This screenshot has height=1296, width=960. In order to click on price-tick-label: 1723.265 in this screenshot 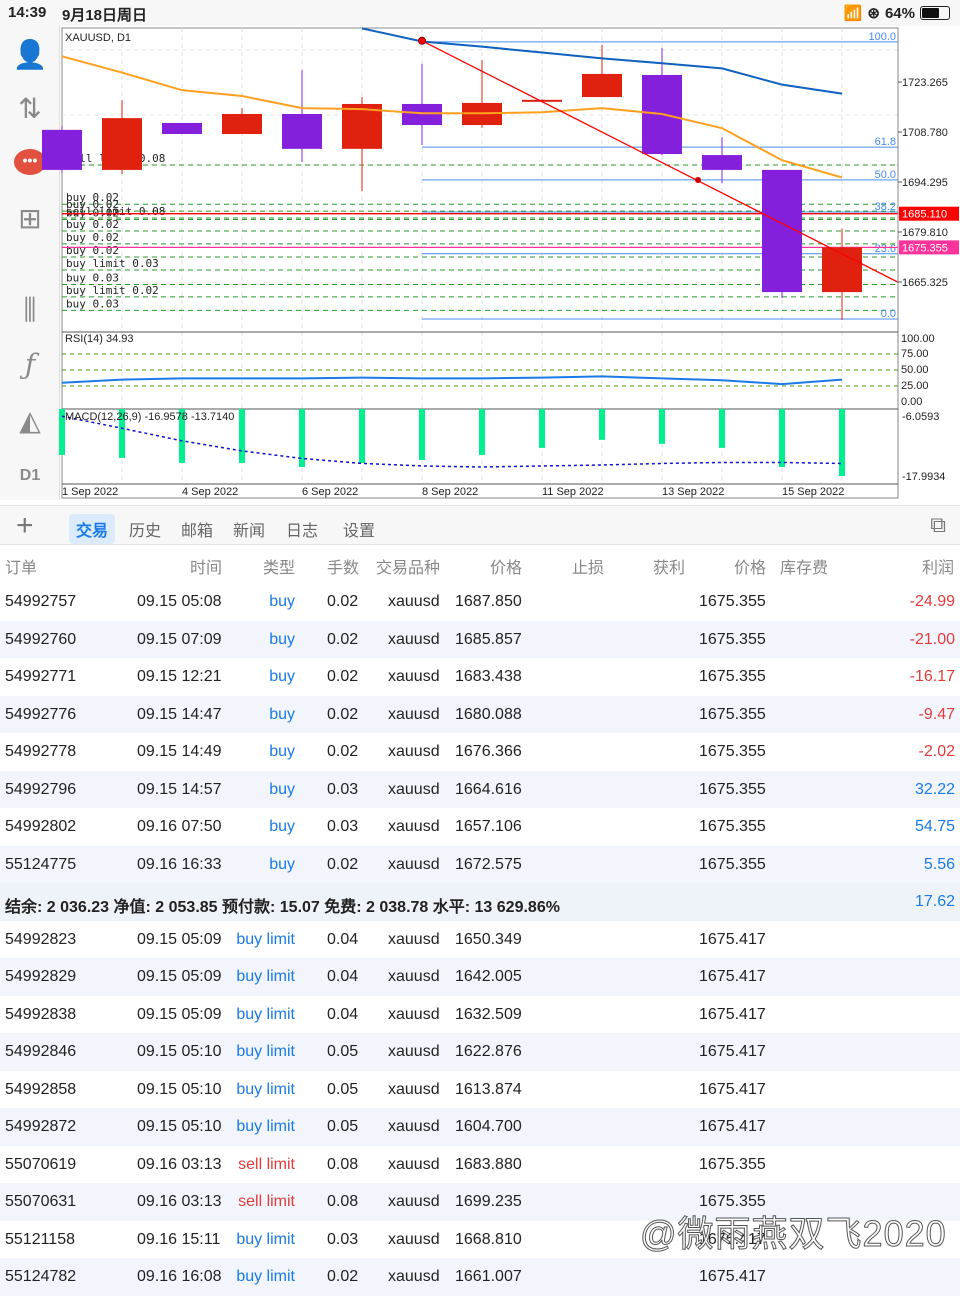, I will do `click(925, 83)`.